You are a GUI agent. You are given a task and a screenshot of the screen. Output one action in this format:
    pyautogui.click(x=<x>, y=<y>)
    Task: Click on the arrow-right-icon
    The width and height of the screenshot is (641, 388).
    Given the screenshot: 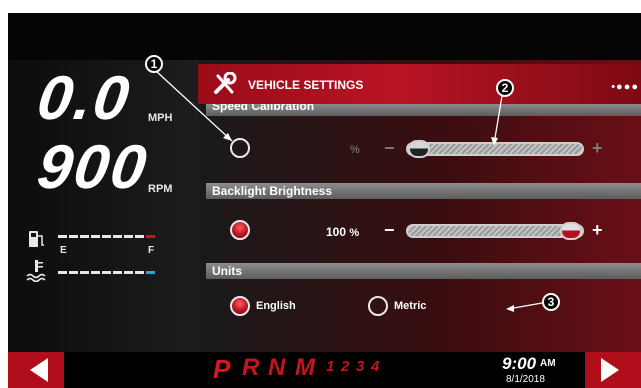 What is the action you would take?
    pyautogui.click(x=610, y=370)
    